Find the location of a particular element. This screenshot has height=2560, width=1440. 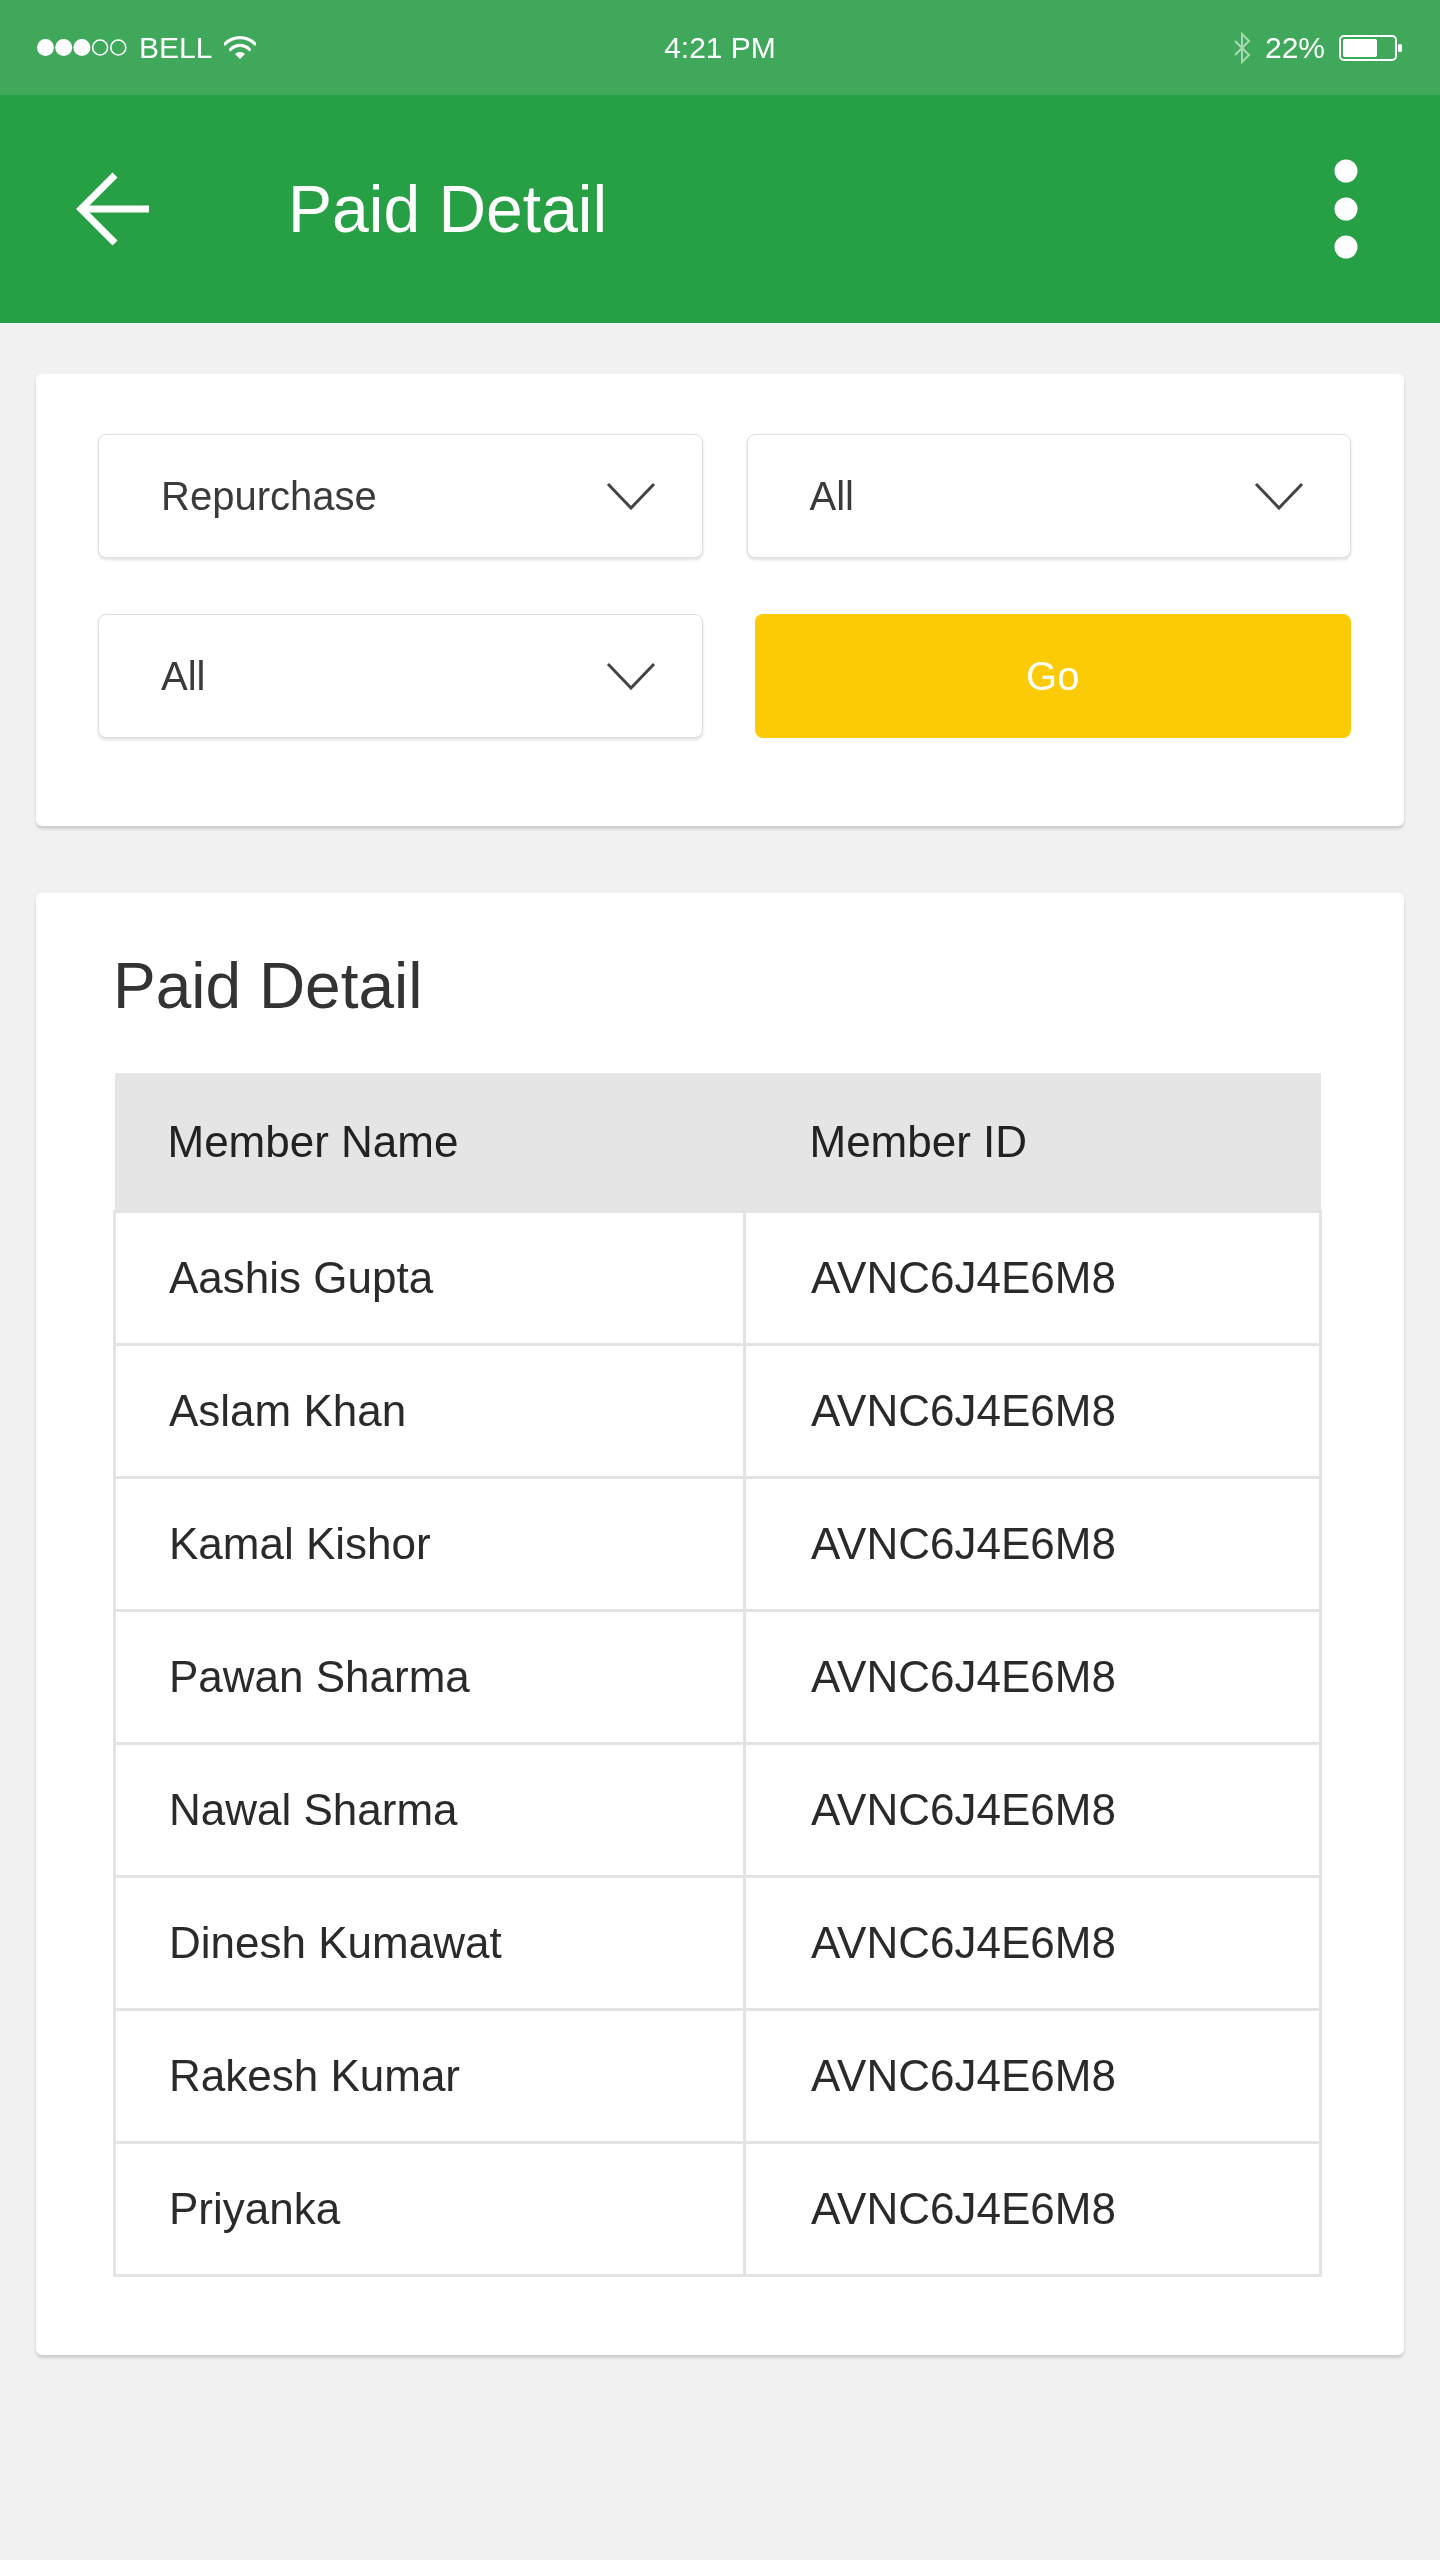

dropdown-select: Repurchase is located at coordinates (400, 496).